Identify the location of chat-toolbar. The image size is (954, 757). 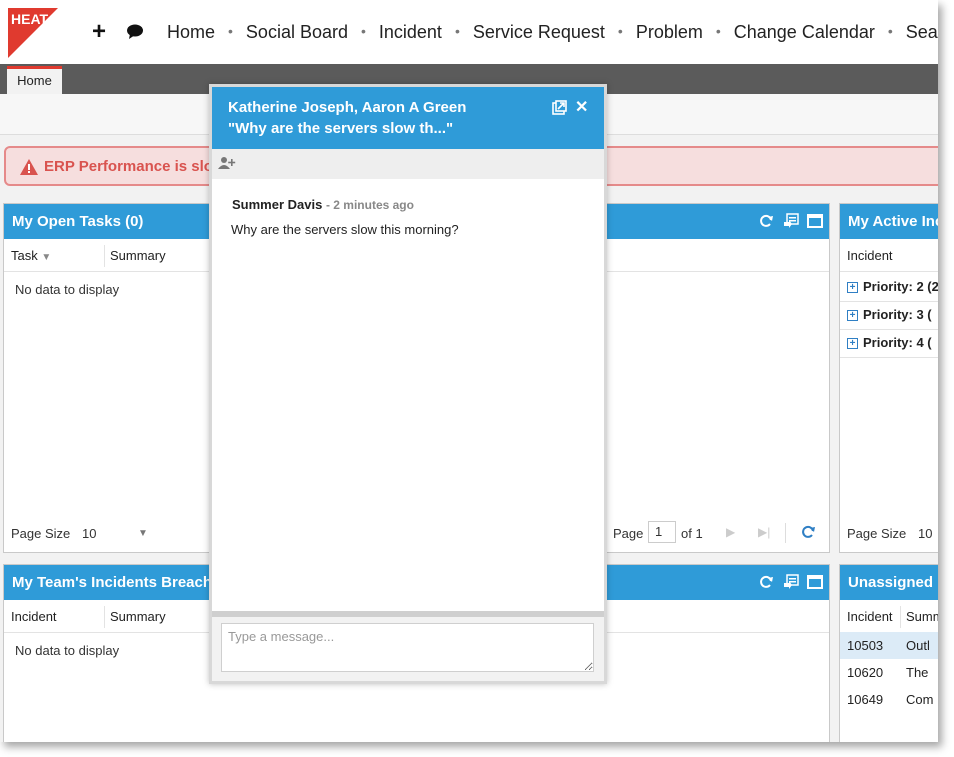
(408, 164).